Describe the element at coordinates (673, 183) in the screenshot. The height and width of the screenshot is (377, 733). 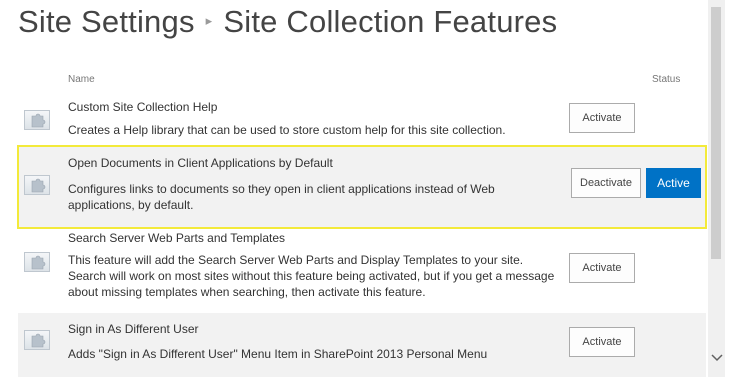
I see `status-badge-active: Active` at that location.